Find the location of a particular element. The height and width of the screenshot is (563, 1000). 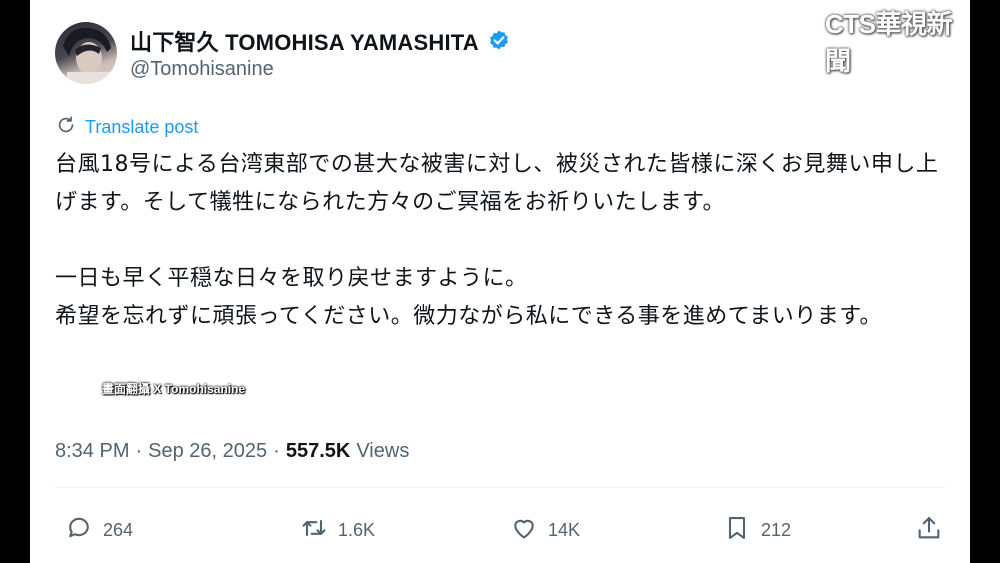

post-date: Sep 26, 2025 is located at coordinates (207, 451).